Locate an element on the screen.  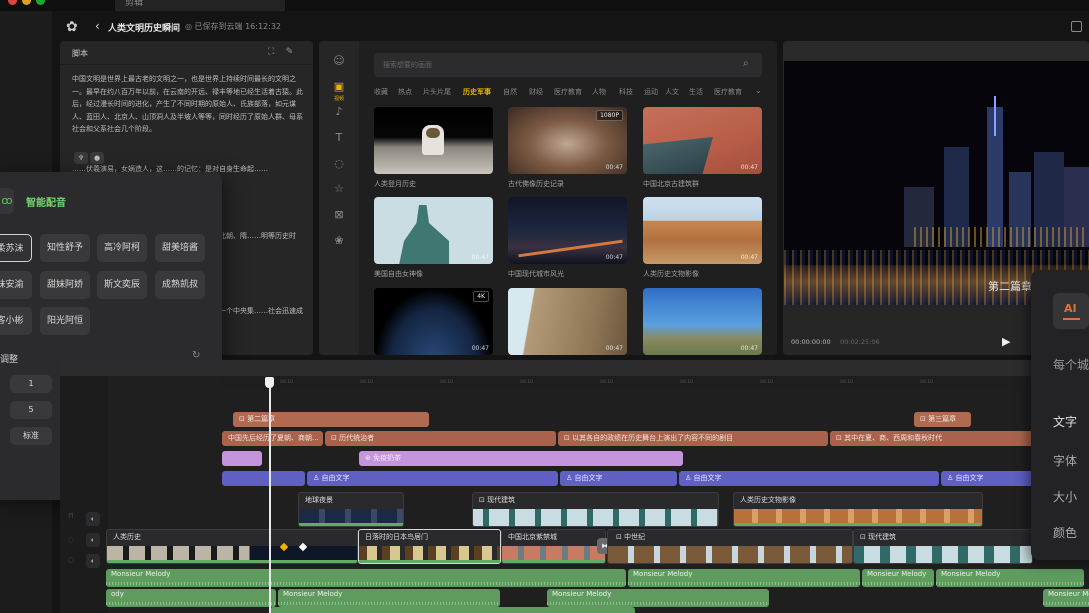
lock-icon: ⊓ is located at coordinates (70, 516).